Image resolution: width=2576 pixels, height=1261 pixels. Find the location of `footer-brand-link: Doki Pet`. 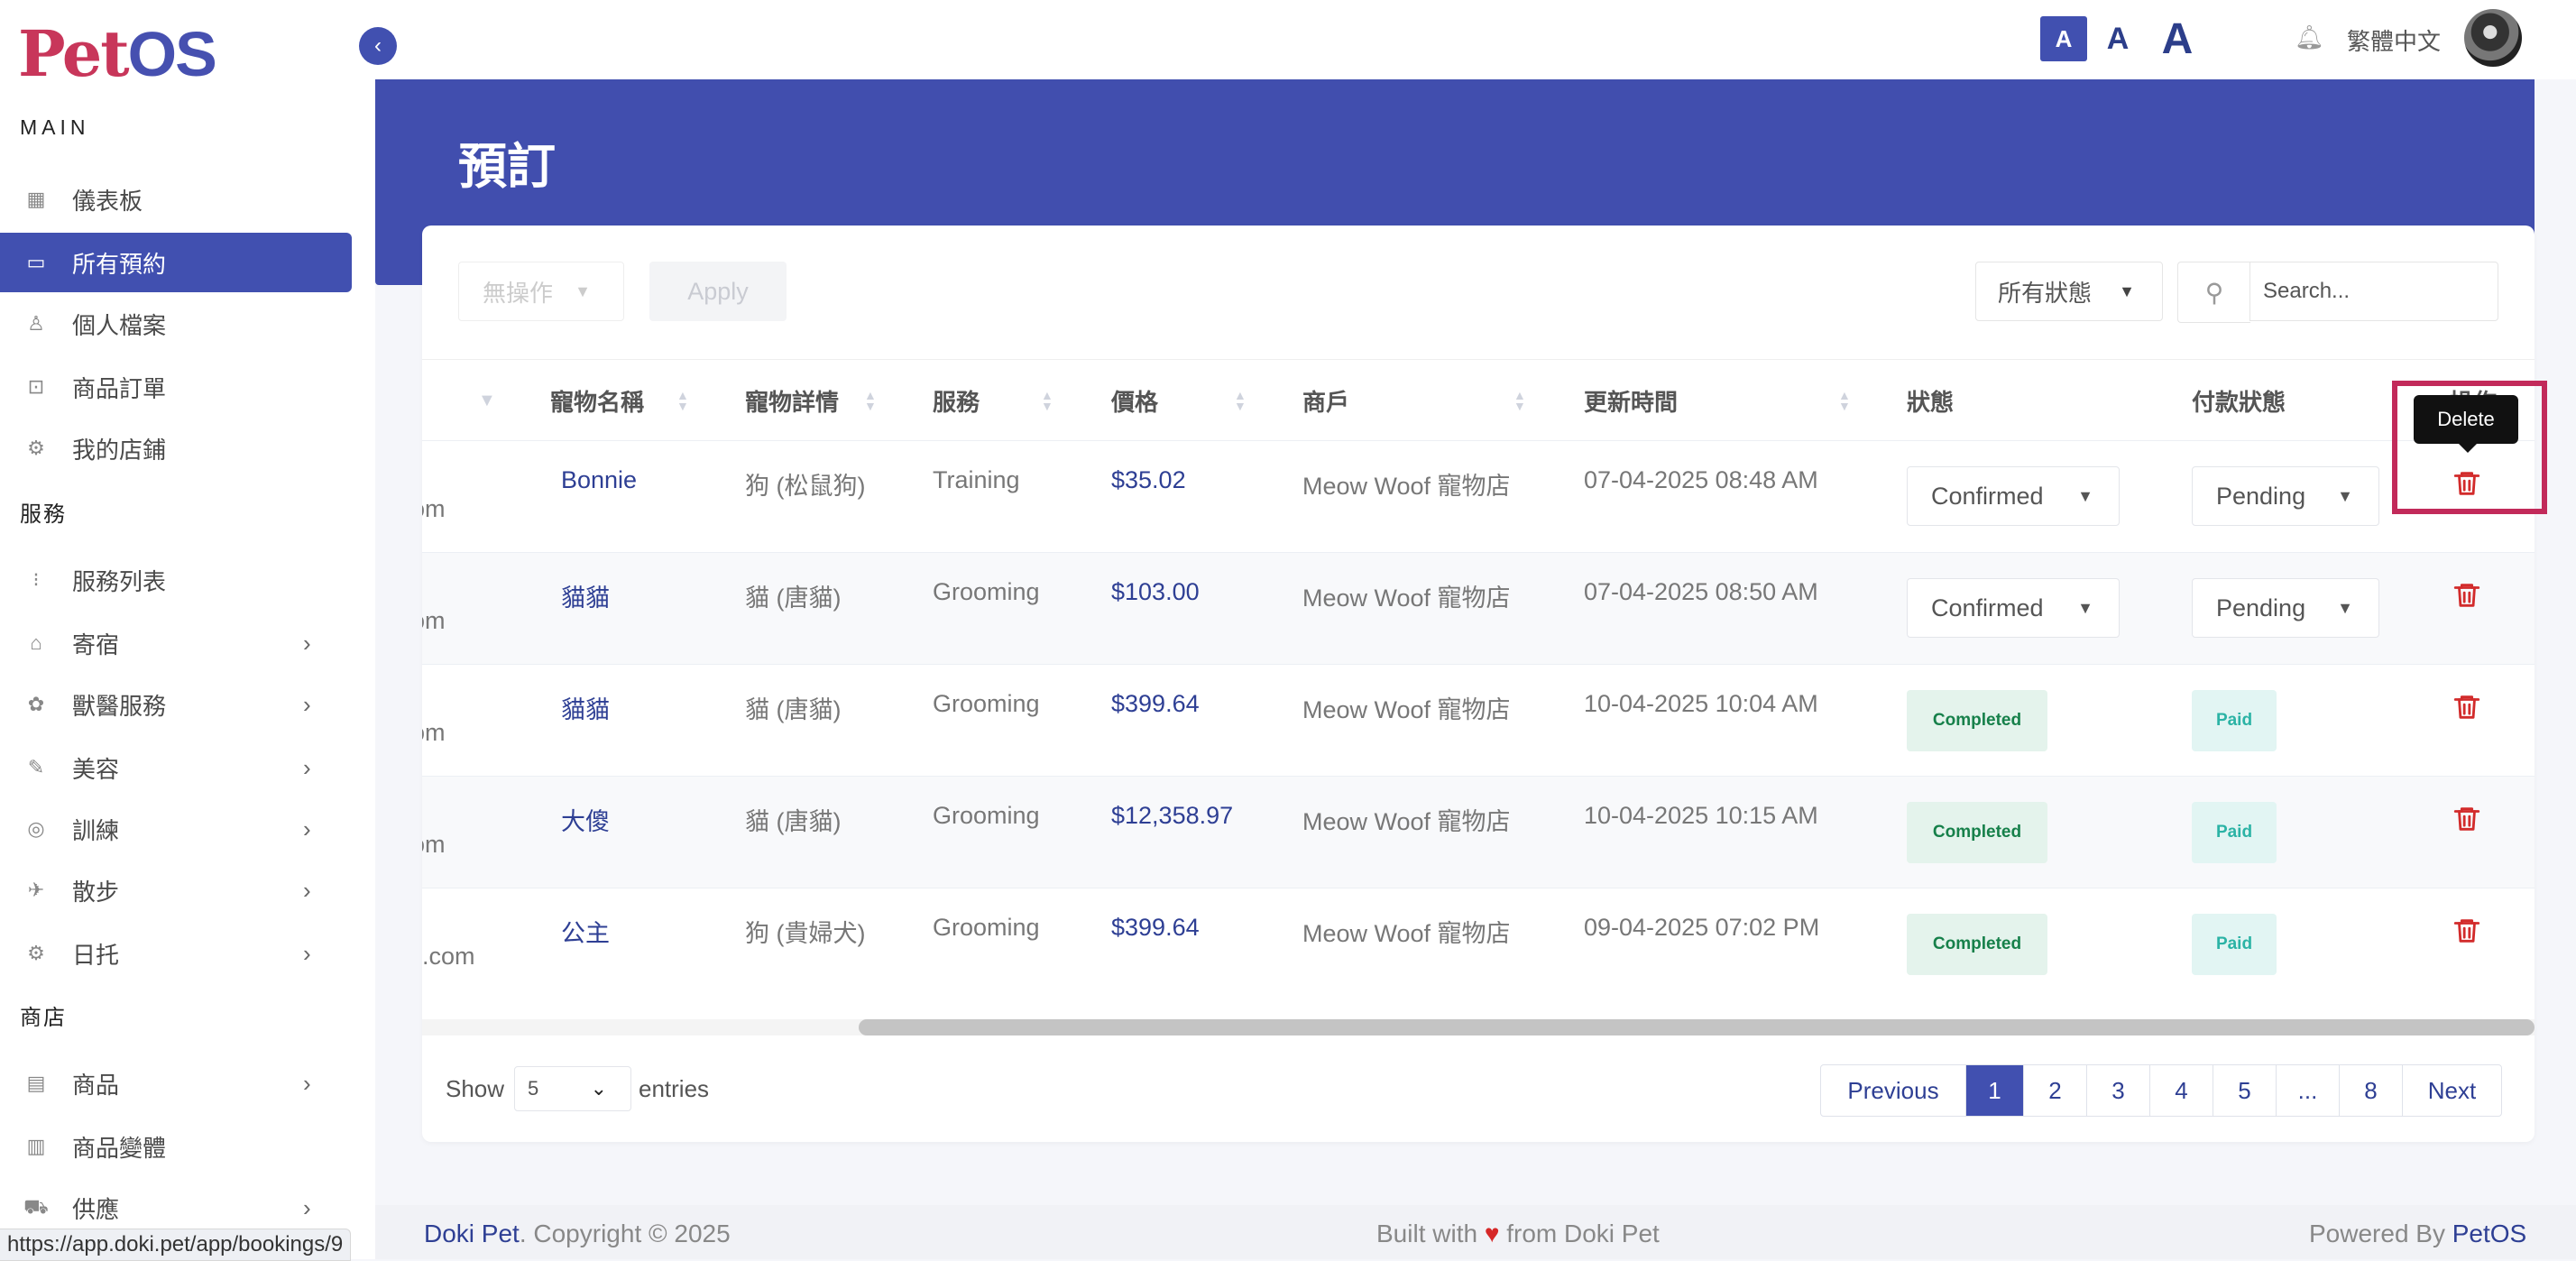

footer-brand-link: Doki Pet is located at coordinates (472, 1233).